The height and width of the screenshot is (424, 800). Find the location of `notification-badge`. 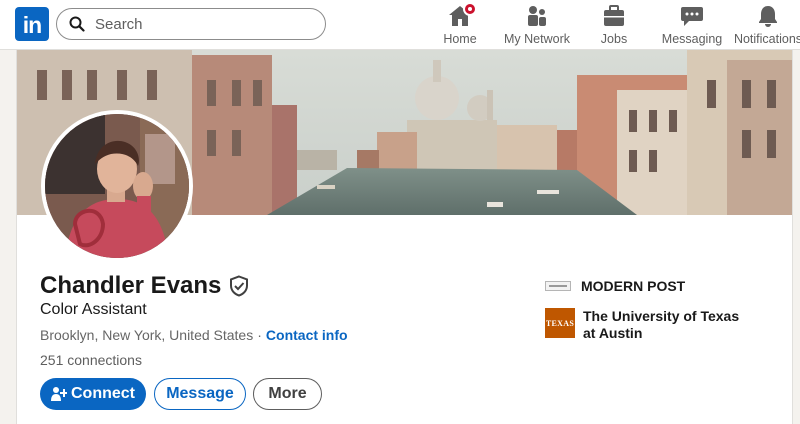

notification-badge is located at coordinates (470, 9).